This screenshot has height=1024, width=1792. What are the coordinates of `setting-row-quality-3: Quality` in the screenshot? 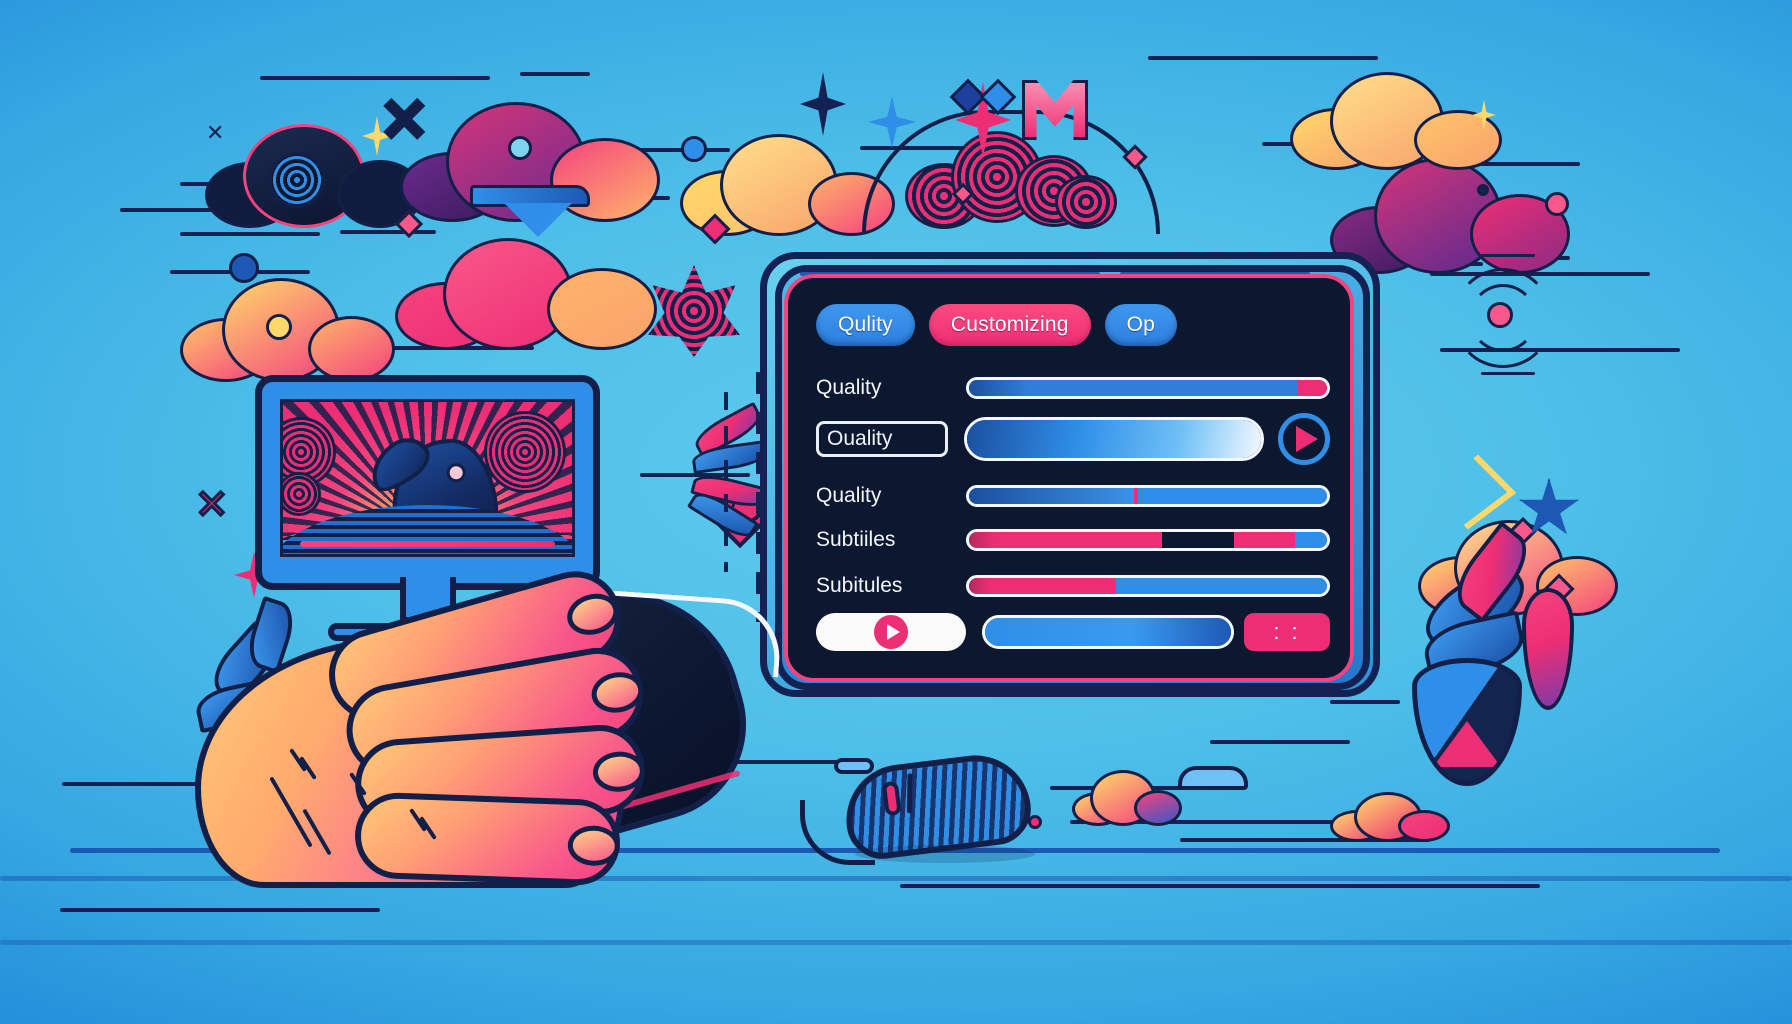 It's located at (1073, 496).